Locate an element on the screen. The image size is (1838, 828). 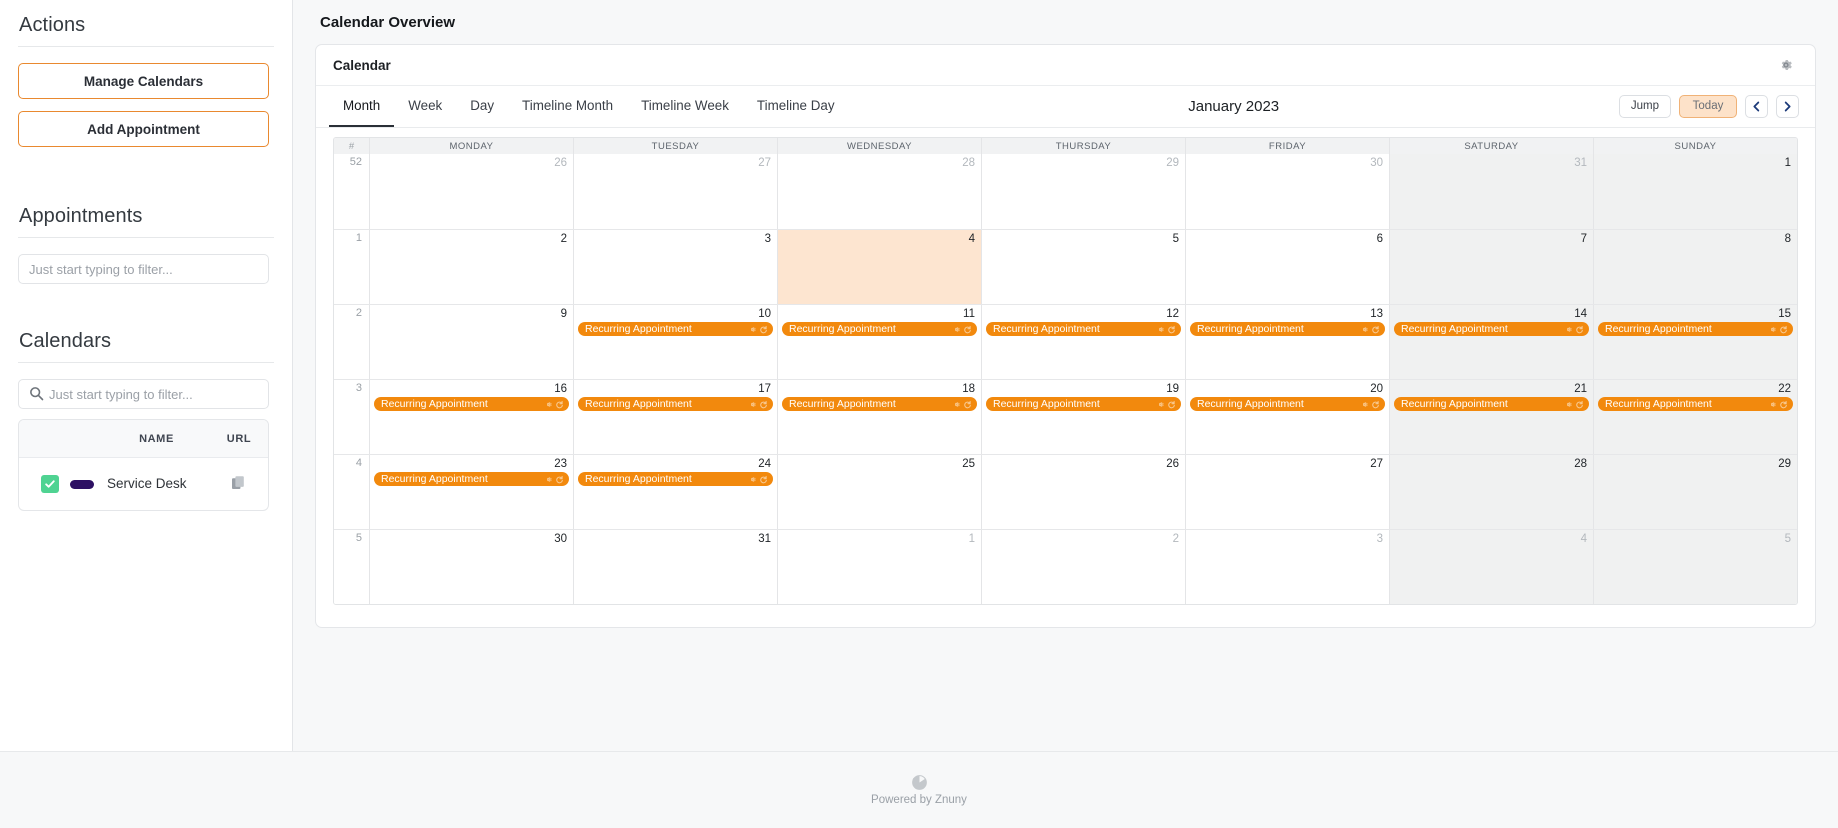
tab-day: Day is located at coordinates (482, 106).